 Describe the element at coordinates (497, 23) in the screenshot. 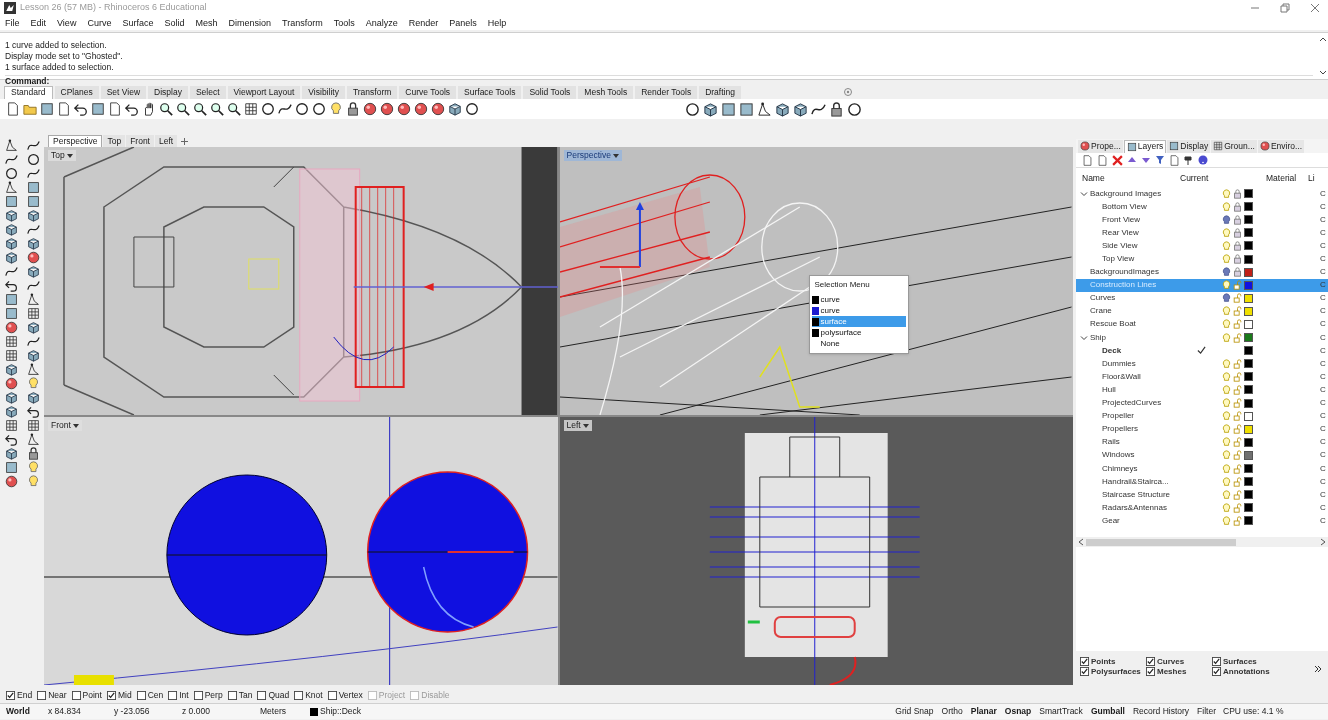

I see `menu-item: Help` at that location.